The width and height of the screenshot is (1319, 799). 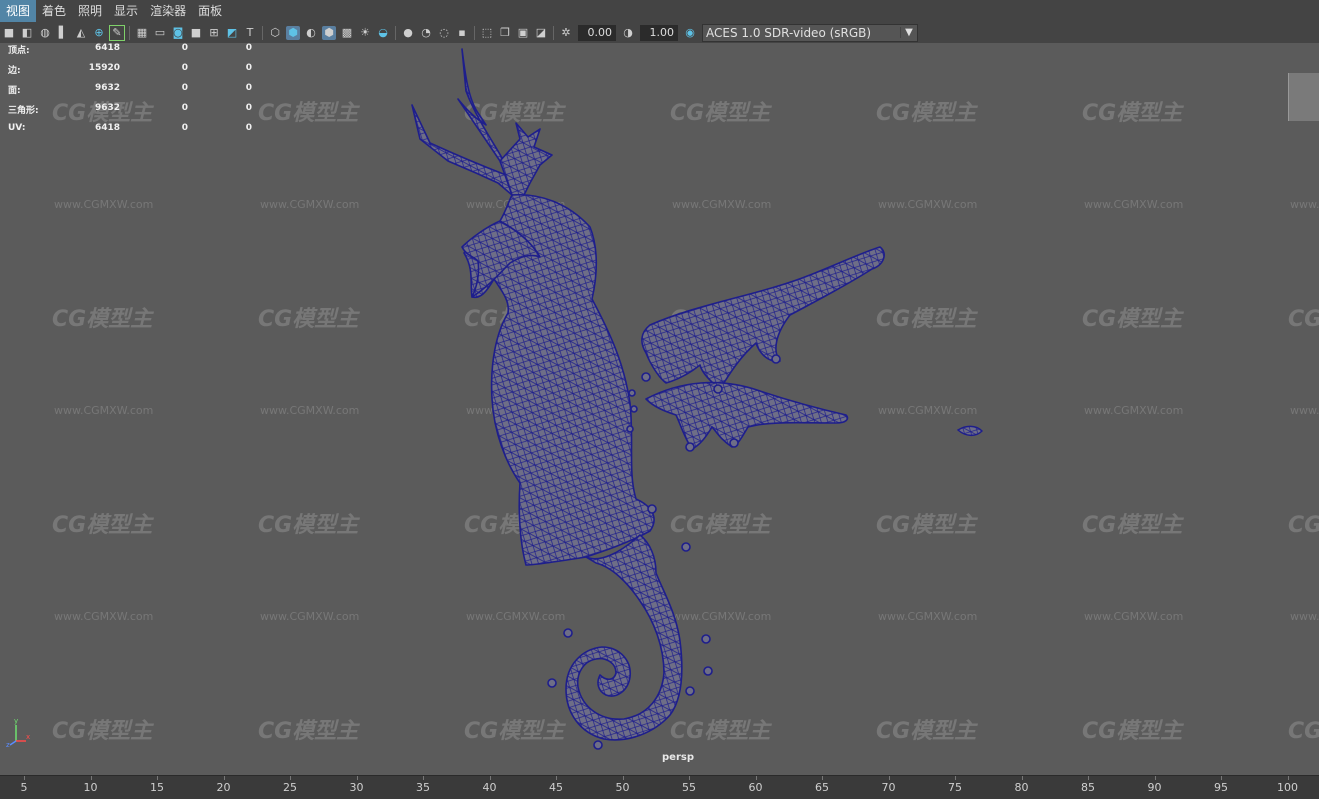 What do you see at coordinates (659, 787) in the screenshot?
I see `time-slider: 5 10 15 20 25 30 35 40 45 50 55 60 65 70 75 80 85 90 95 100` at bounding box center [659, 787].